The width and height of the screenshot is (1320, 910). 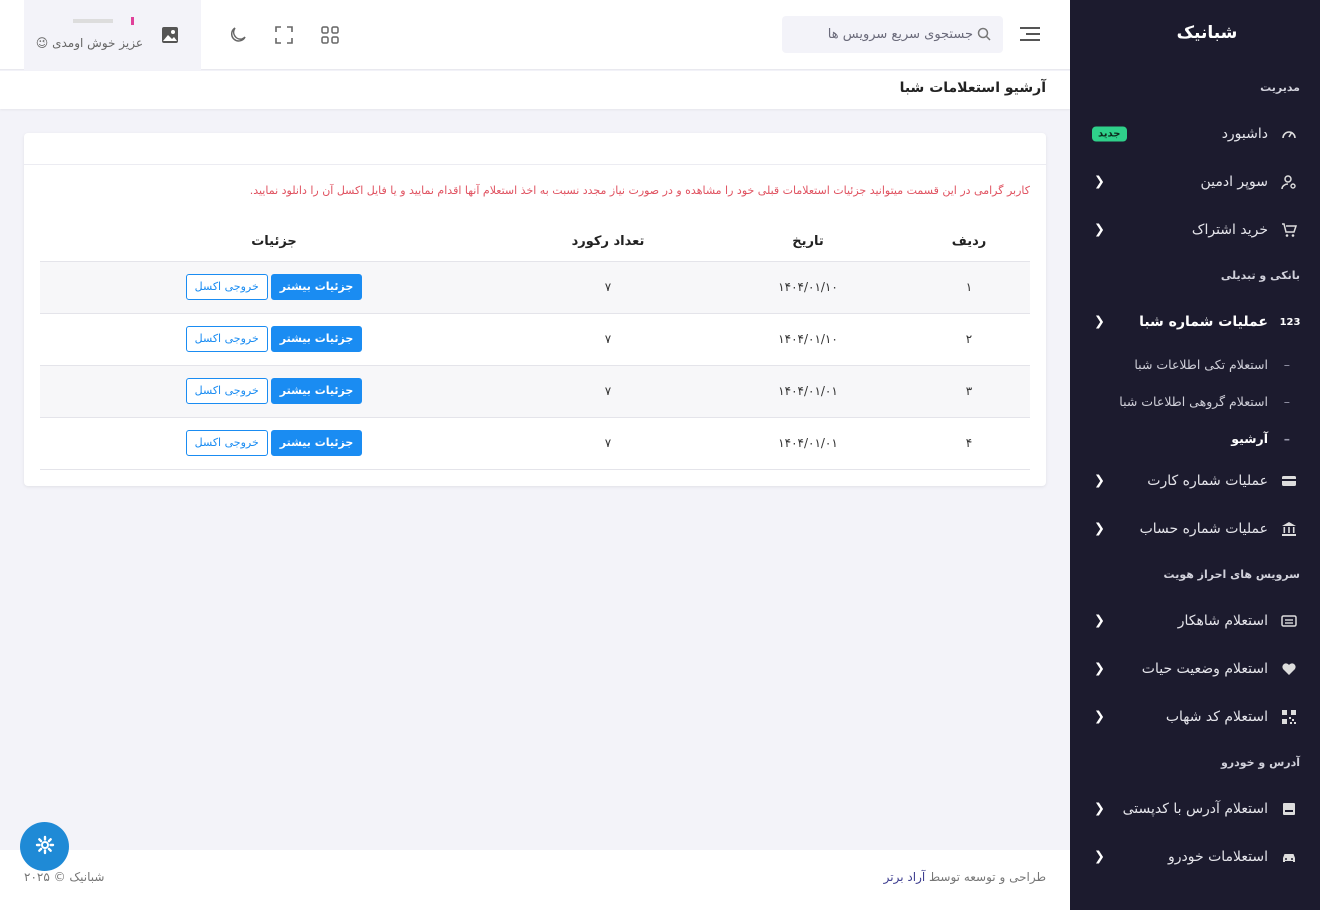 What do you see at coordinates (969, 242) in the screenshot?
I see `column-header-index: ردیف` at bounding box center [969, 242].